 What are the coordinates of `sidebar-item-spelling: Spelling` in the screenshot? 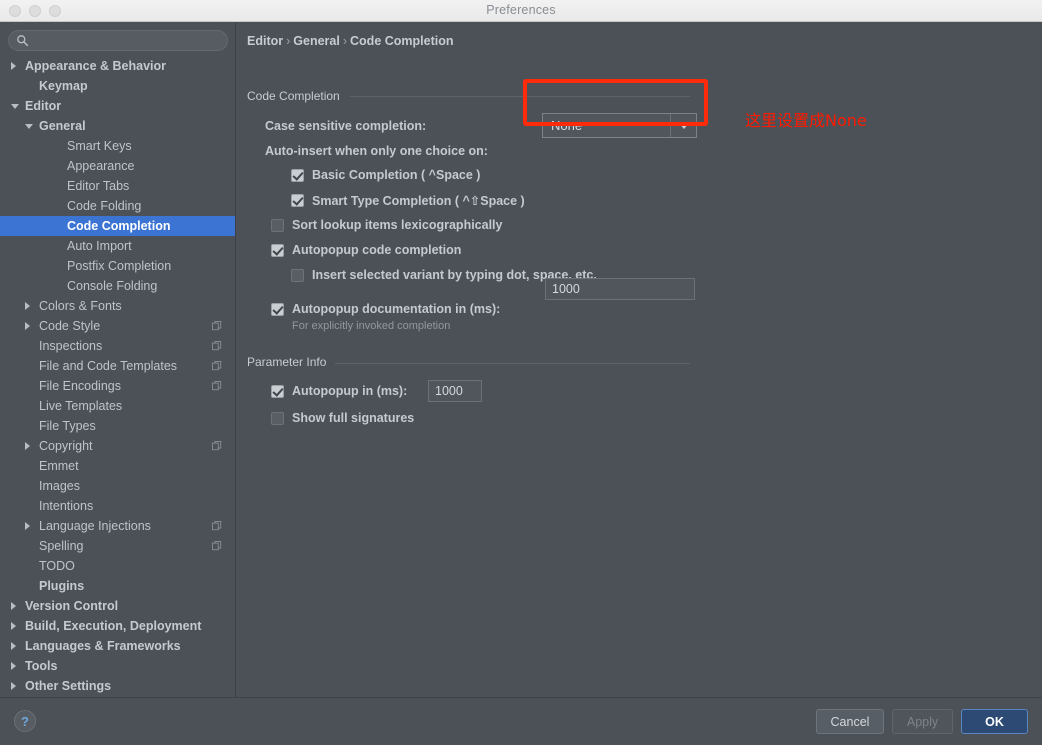 It's located at (117, 546).